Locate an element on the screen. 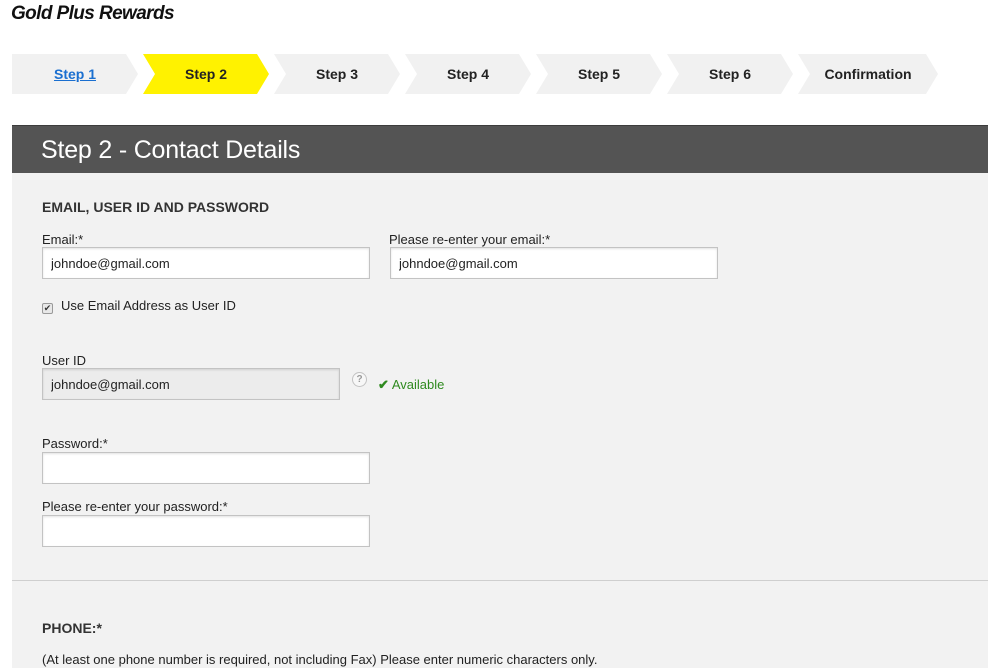 The height and width of the screenshot is (668, 1000). userid-field is located at coordinates (191, 384).